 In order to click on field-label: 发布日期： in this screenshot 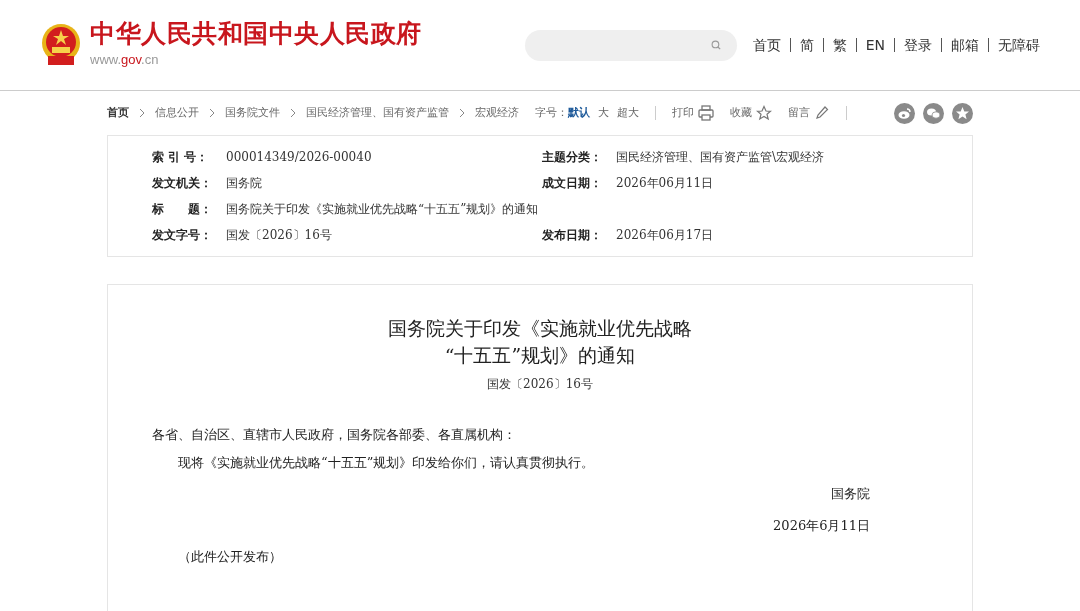, I will do `click(572, 235)`.